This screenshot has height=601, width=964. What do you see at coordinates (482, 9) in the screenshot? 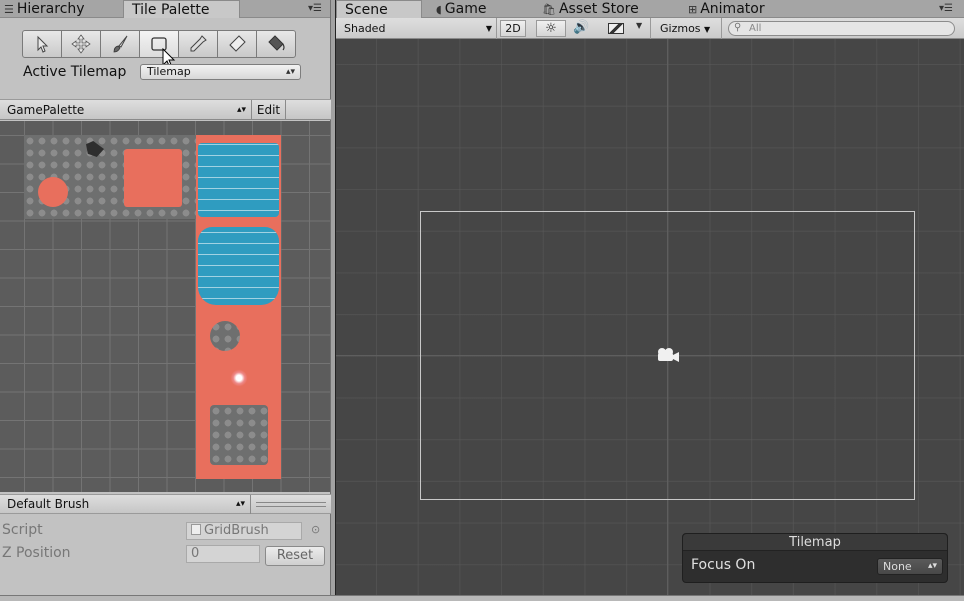
I see `tab-game: ◖ Game` at bounding box center [482, 9].